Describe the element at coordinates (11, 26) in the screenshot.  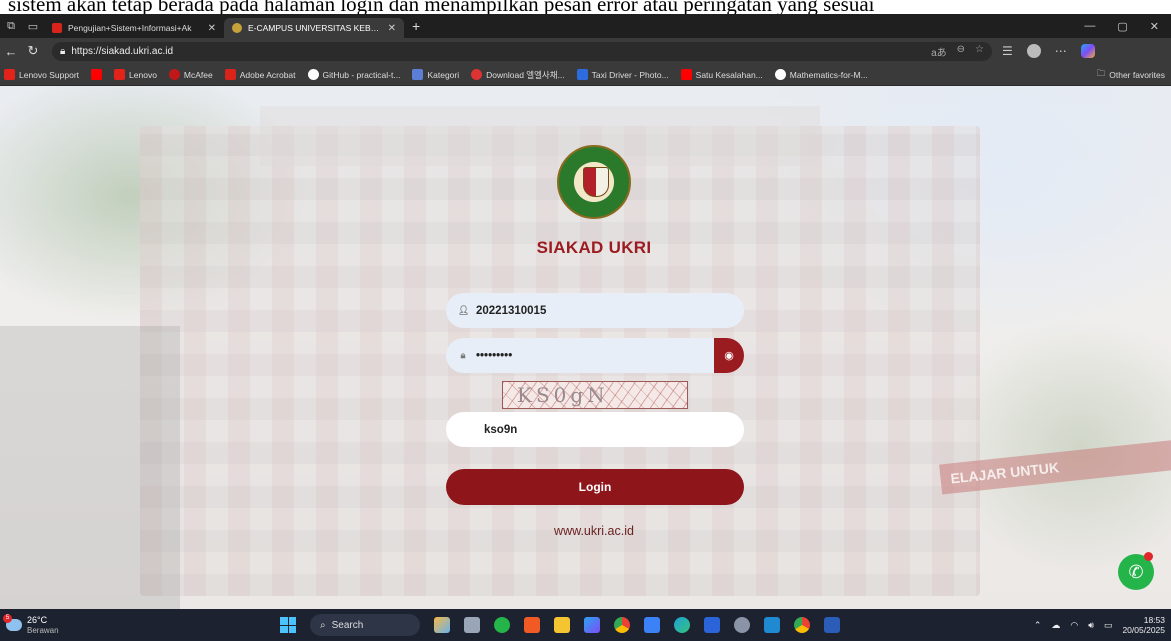
I see `workspaces-icon: ⧉` at that location.